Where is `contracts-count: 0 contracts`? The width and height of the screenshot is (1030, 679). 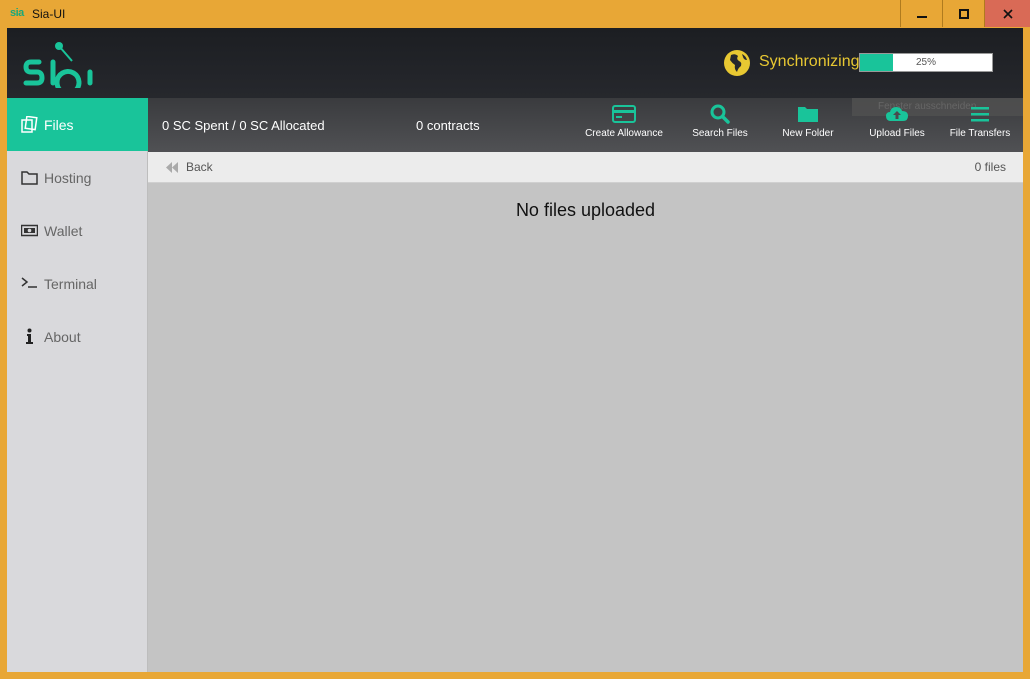
contracts-count: 0 contracts is located at coordinates (448, 125).